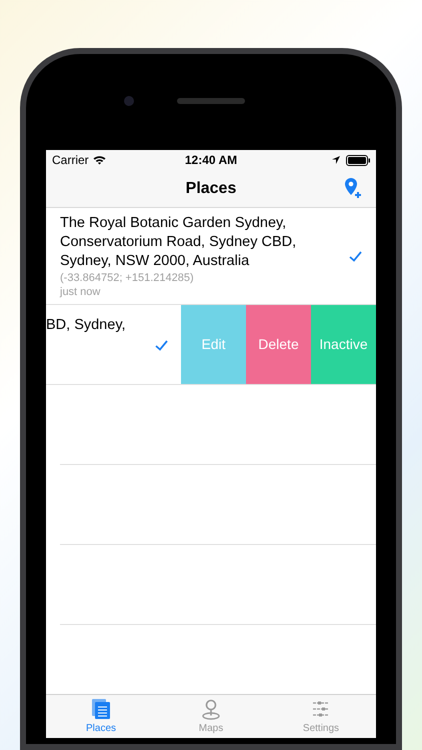 This screenshot has height=750, width=422. I want to click on map-pin-icon, so click(211, 709).